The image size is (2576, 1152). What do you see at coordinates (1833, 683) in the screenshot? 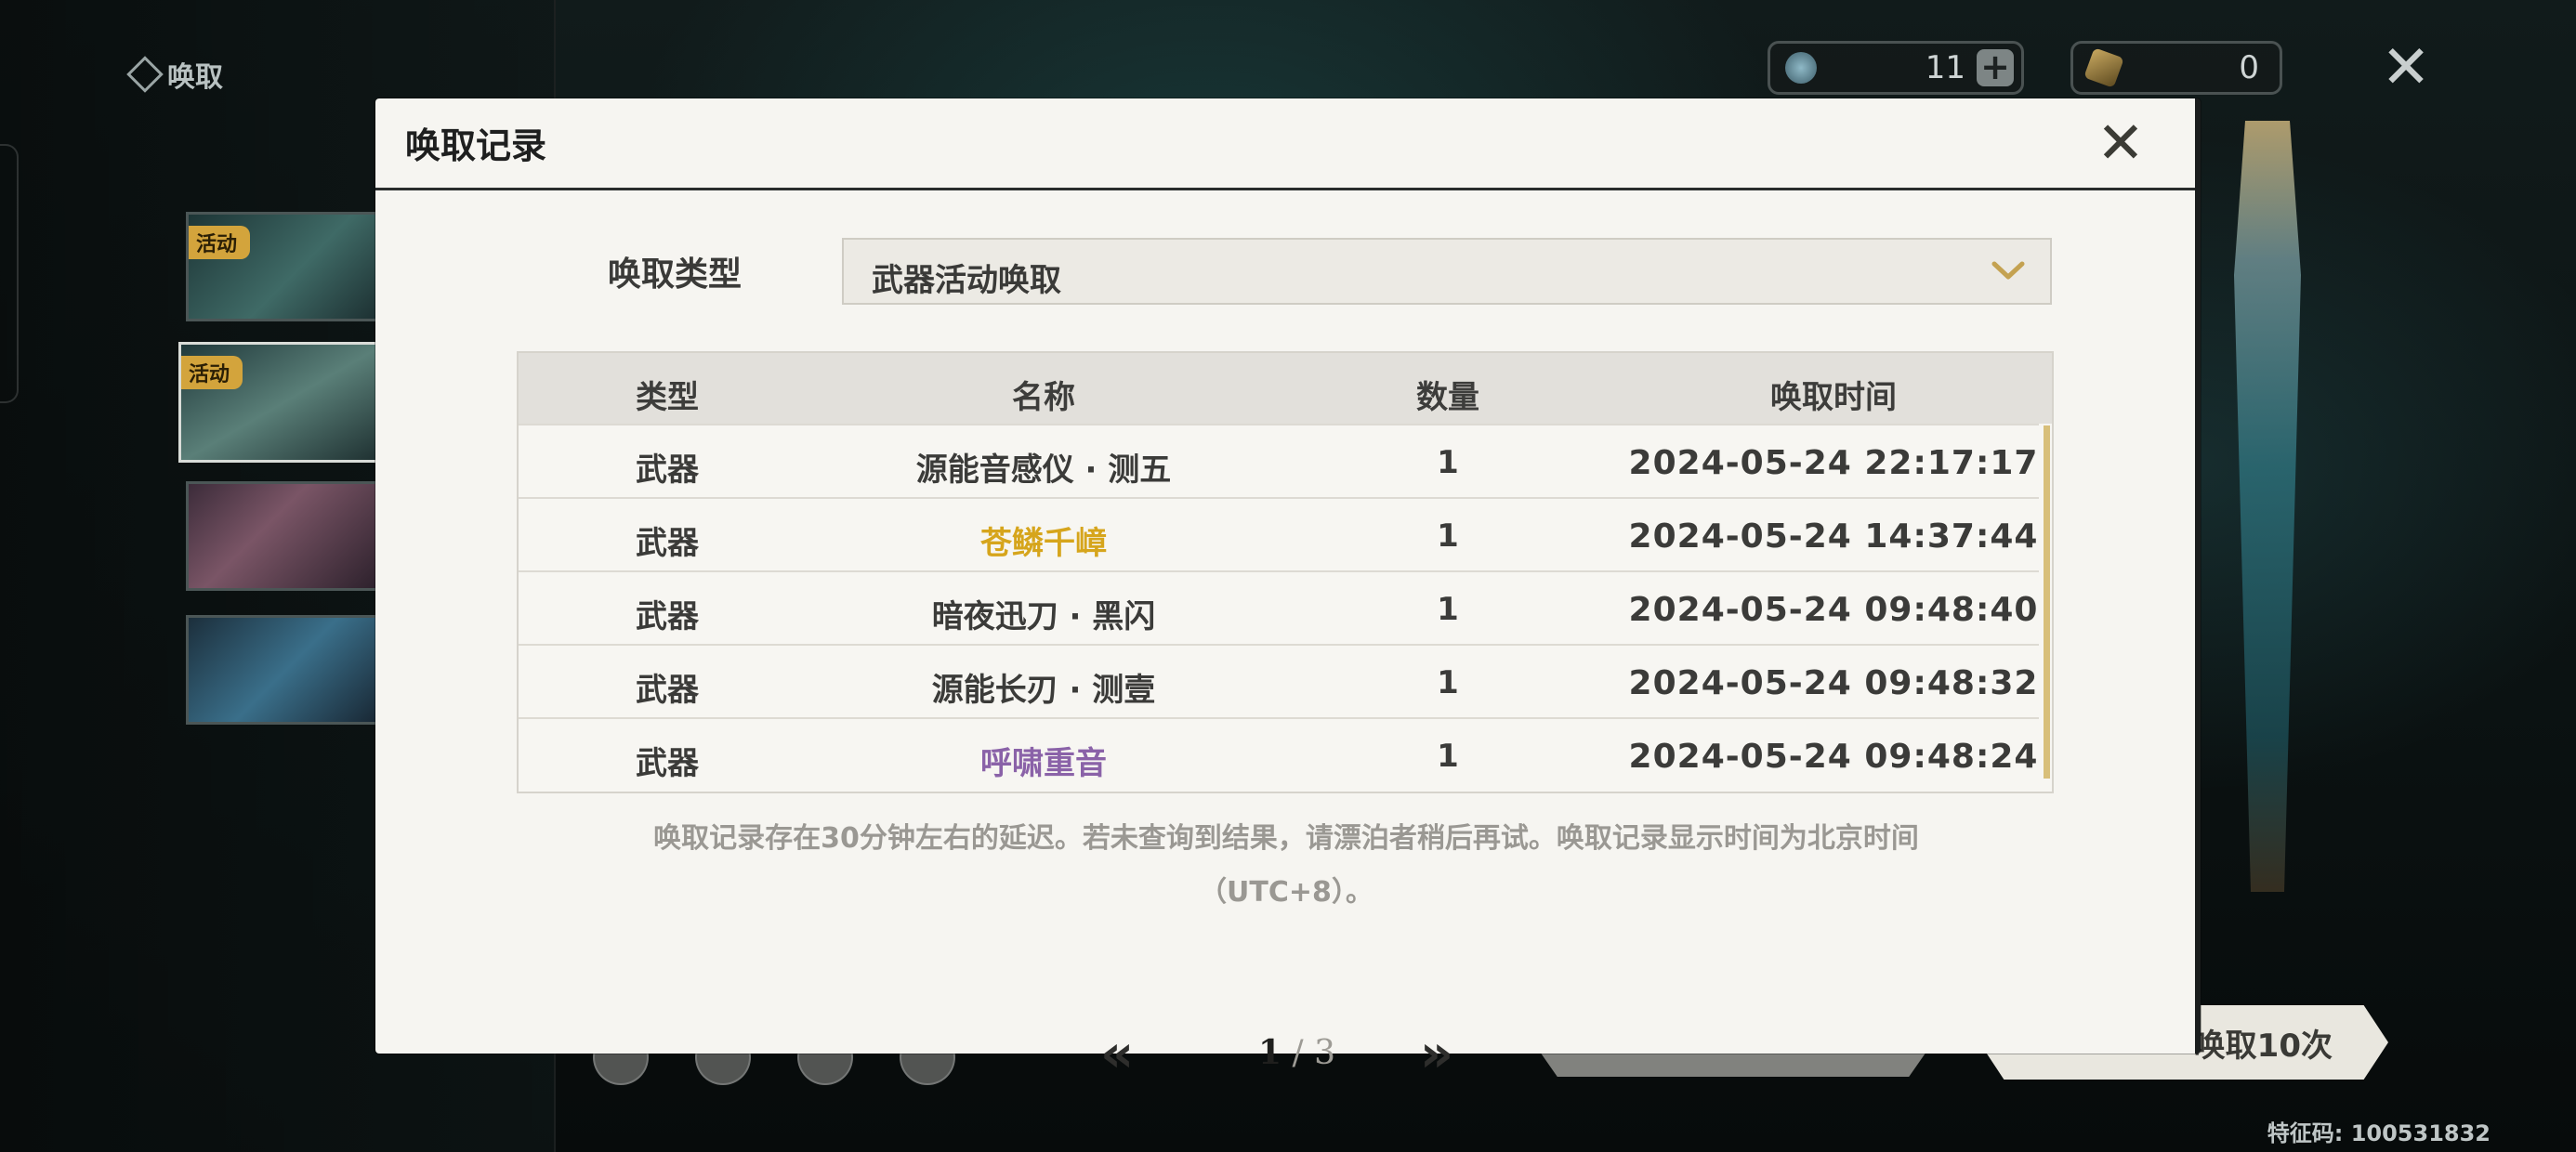
I see `row-time: 2024-05-24 09:48:32` at bounding box center [1833, 683].